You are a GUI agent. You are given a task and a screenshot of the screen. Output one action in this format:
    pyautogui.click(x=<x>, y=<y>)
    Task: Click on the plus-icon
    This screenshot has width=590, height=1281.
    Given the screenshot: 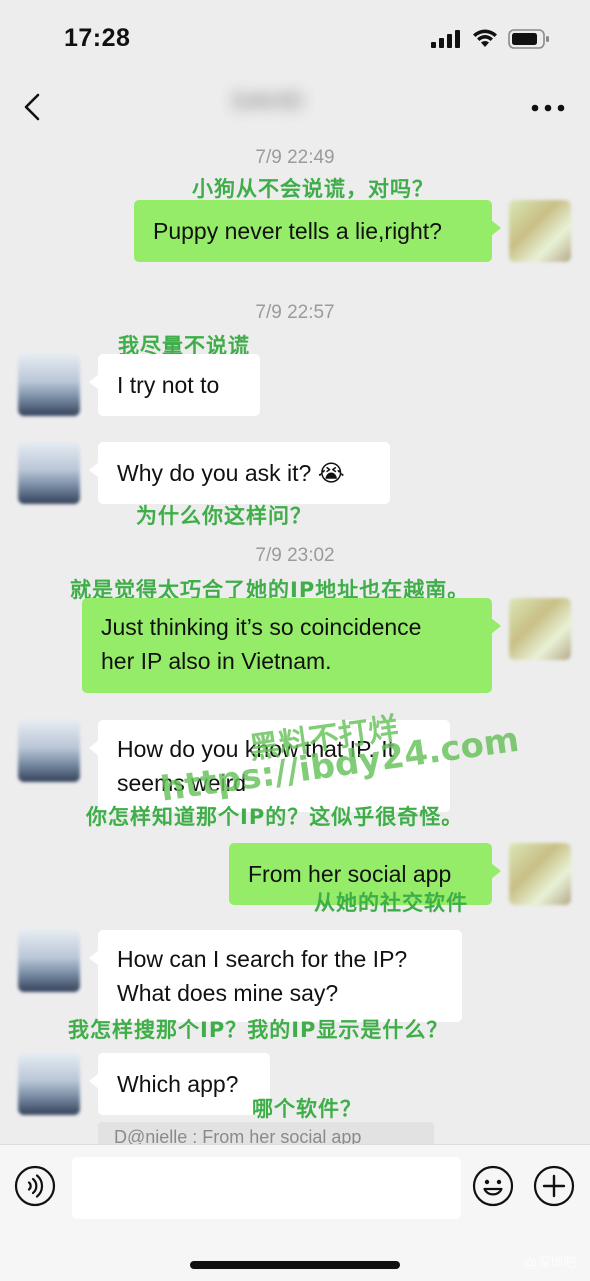 What is the action you would take?
    pyautogui.click(x=554, y=1186)
    